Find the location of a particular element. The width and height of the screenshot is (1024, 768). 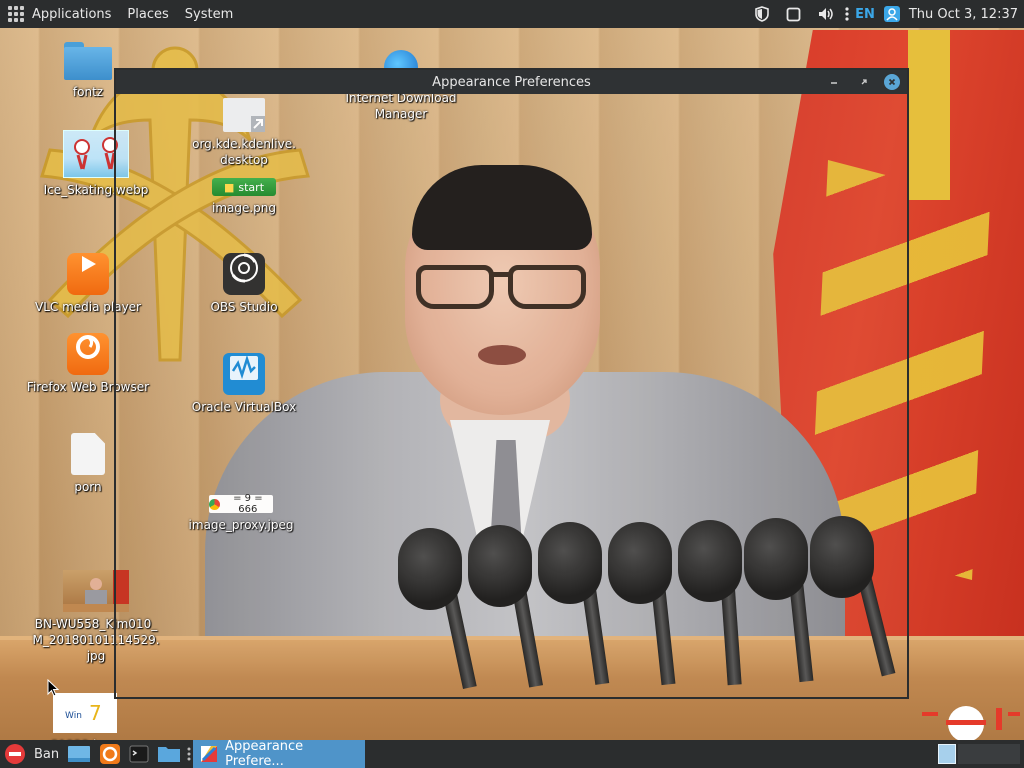

system-menu: System is located at coordinates (209, 14).